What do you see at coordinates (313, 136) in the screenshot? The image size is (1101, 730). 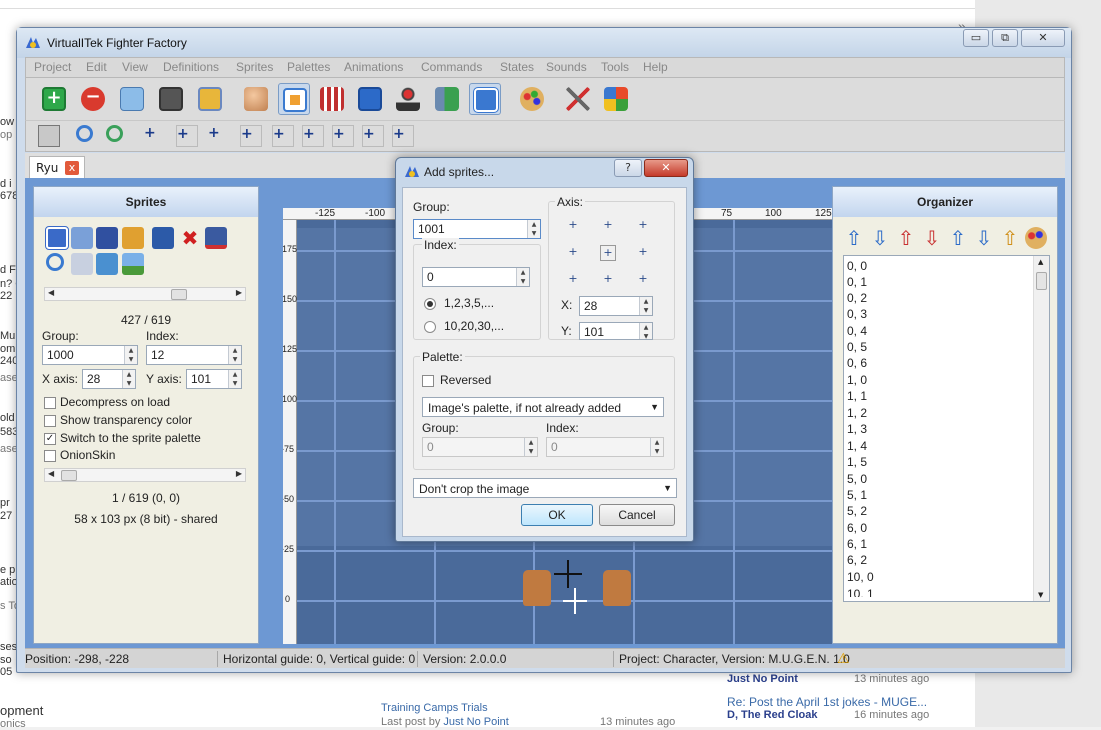 I see `axis-topleft-icon: +` at bounding box center [313, 136].